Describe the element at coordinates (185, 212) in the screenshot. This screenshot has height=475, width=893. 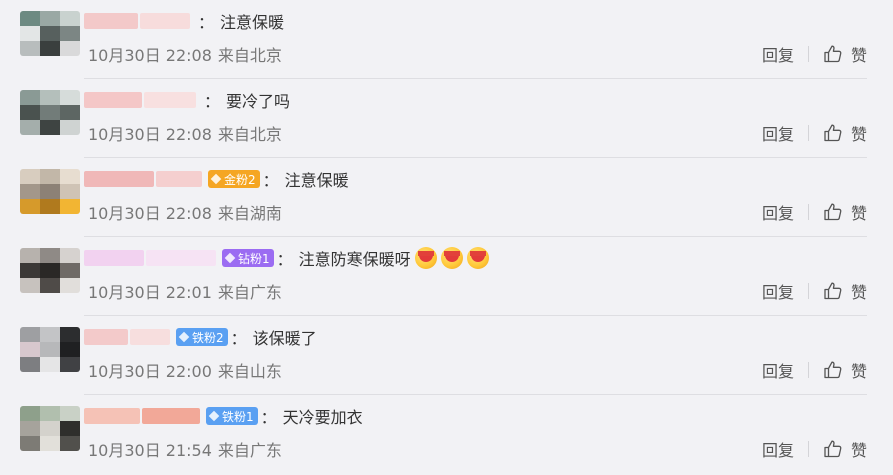
I see `comment-meta: 10月30日 22:08 来自湖南` at that location.